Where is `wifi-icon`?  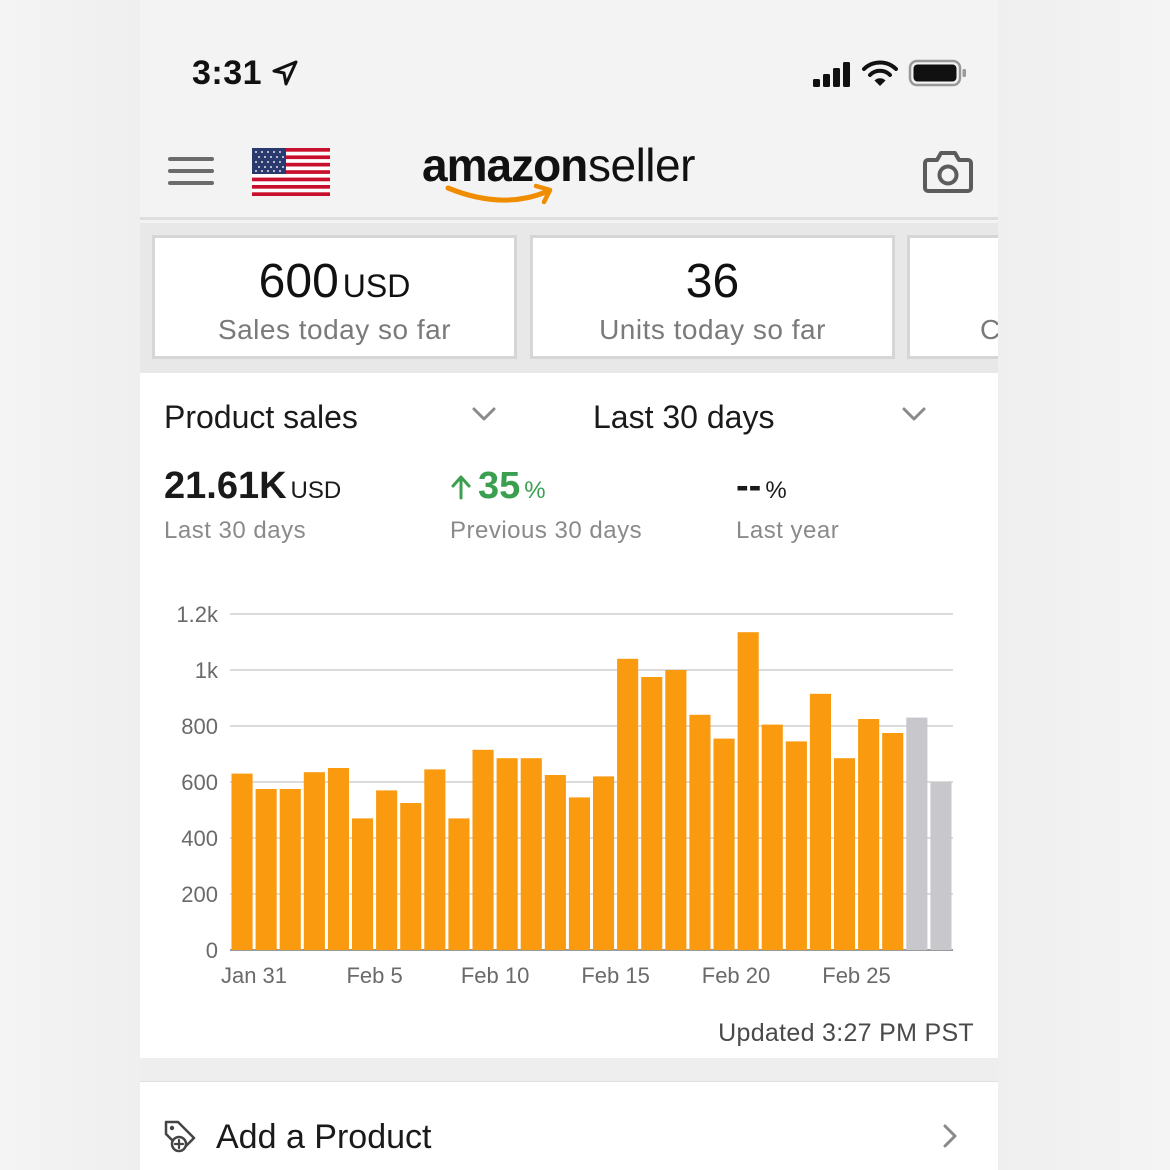
wifi-icon is located at coordinates (880, 73).